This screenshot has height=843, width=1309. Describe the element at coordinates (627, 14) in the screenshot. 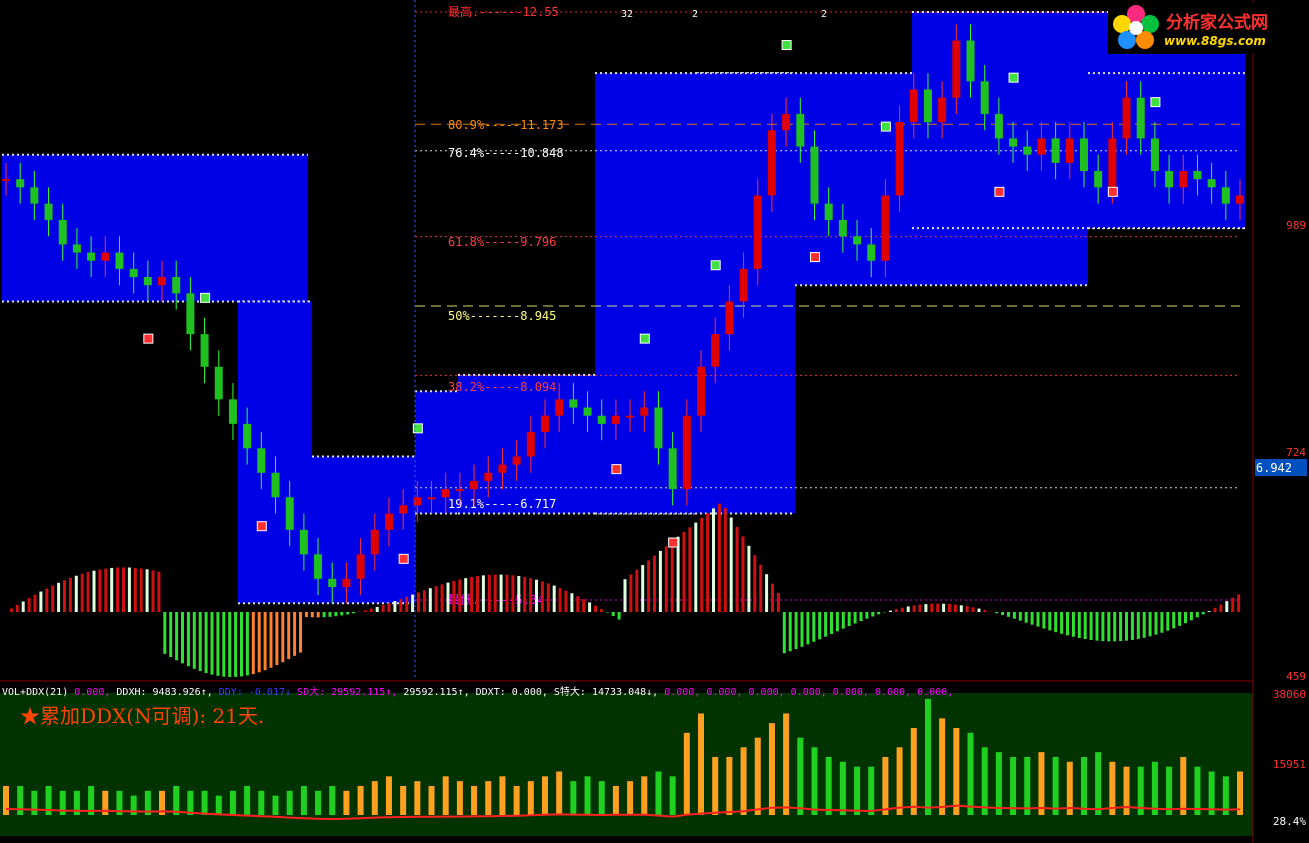

I see `top-mark-label: 32` at that location.